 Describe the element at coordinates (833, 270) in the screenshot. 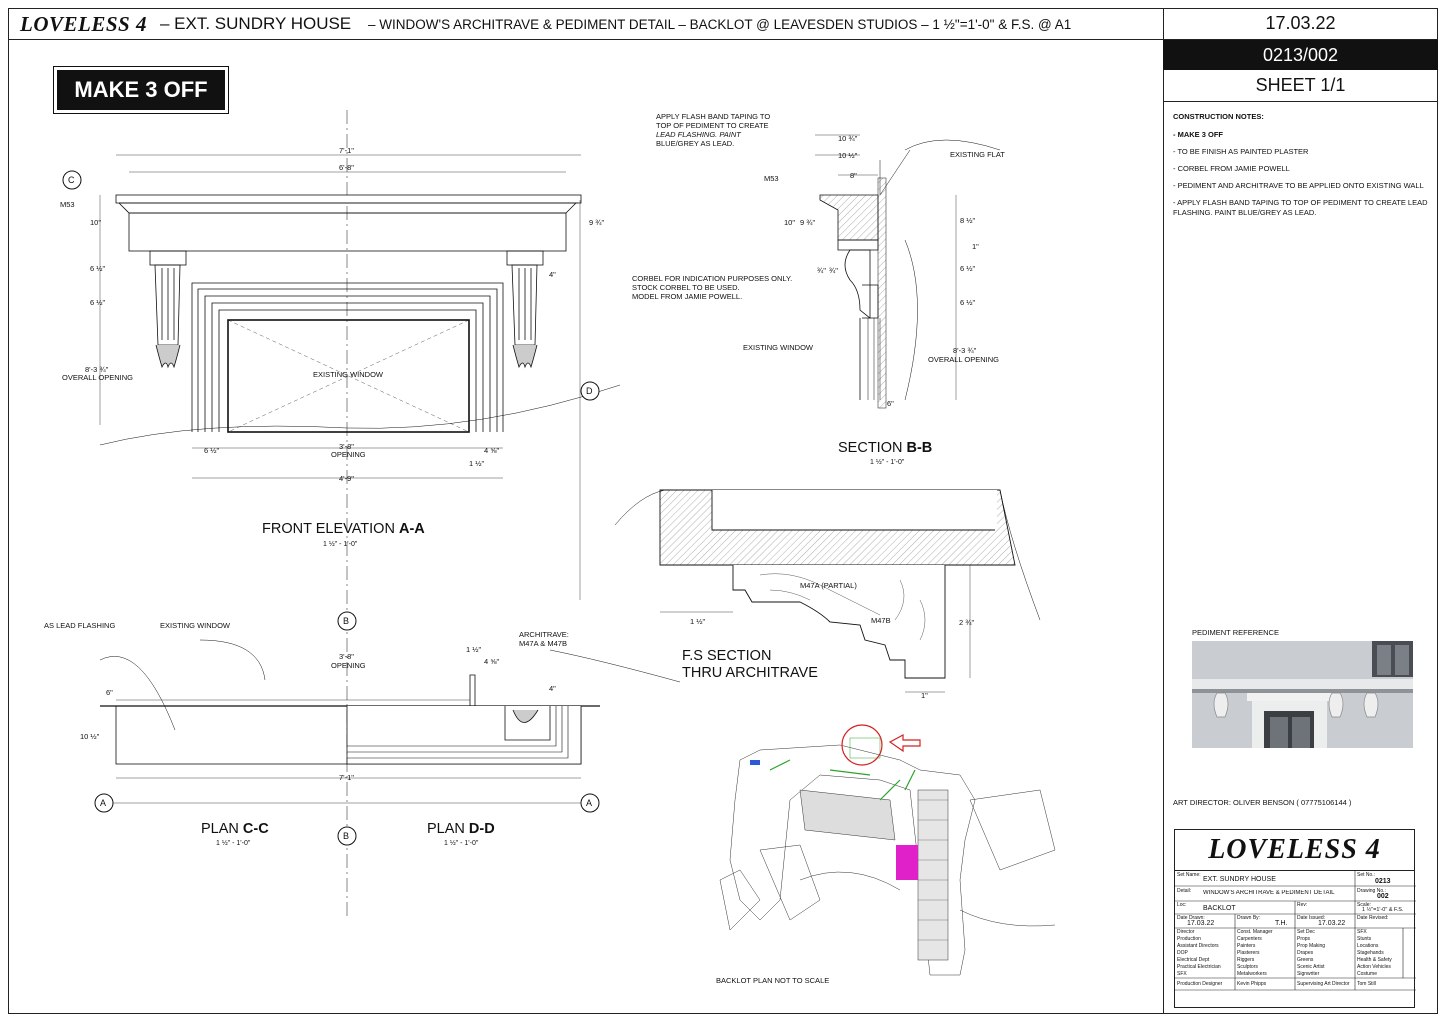

I see `dim-3-4-b: ¾"` at that location.